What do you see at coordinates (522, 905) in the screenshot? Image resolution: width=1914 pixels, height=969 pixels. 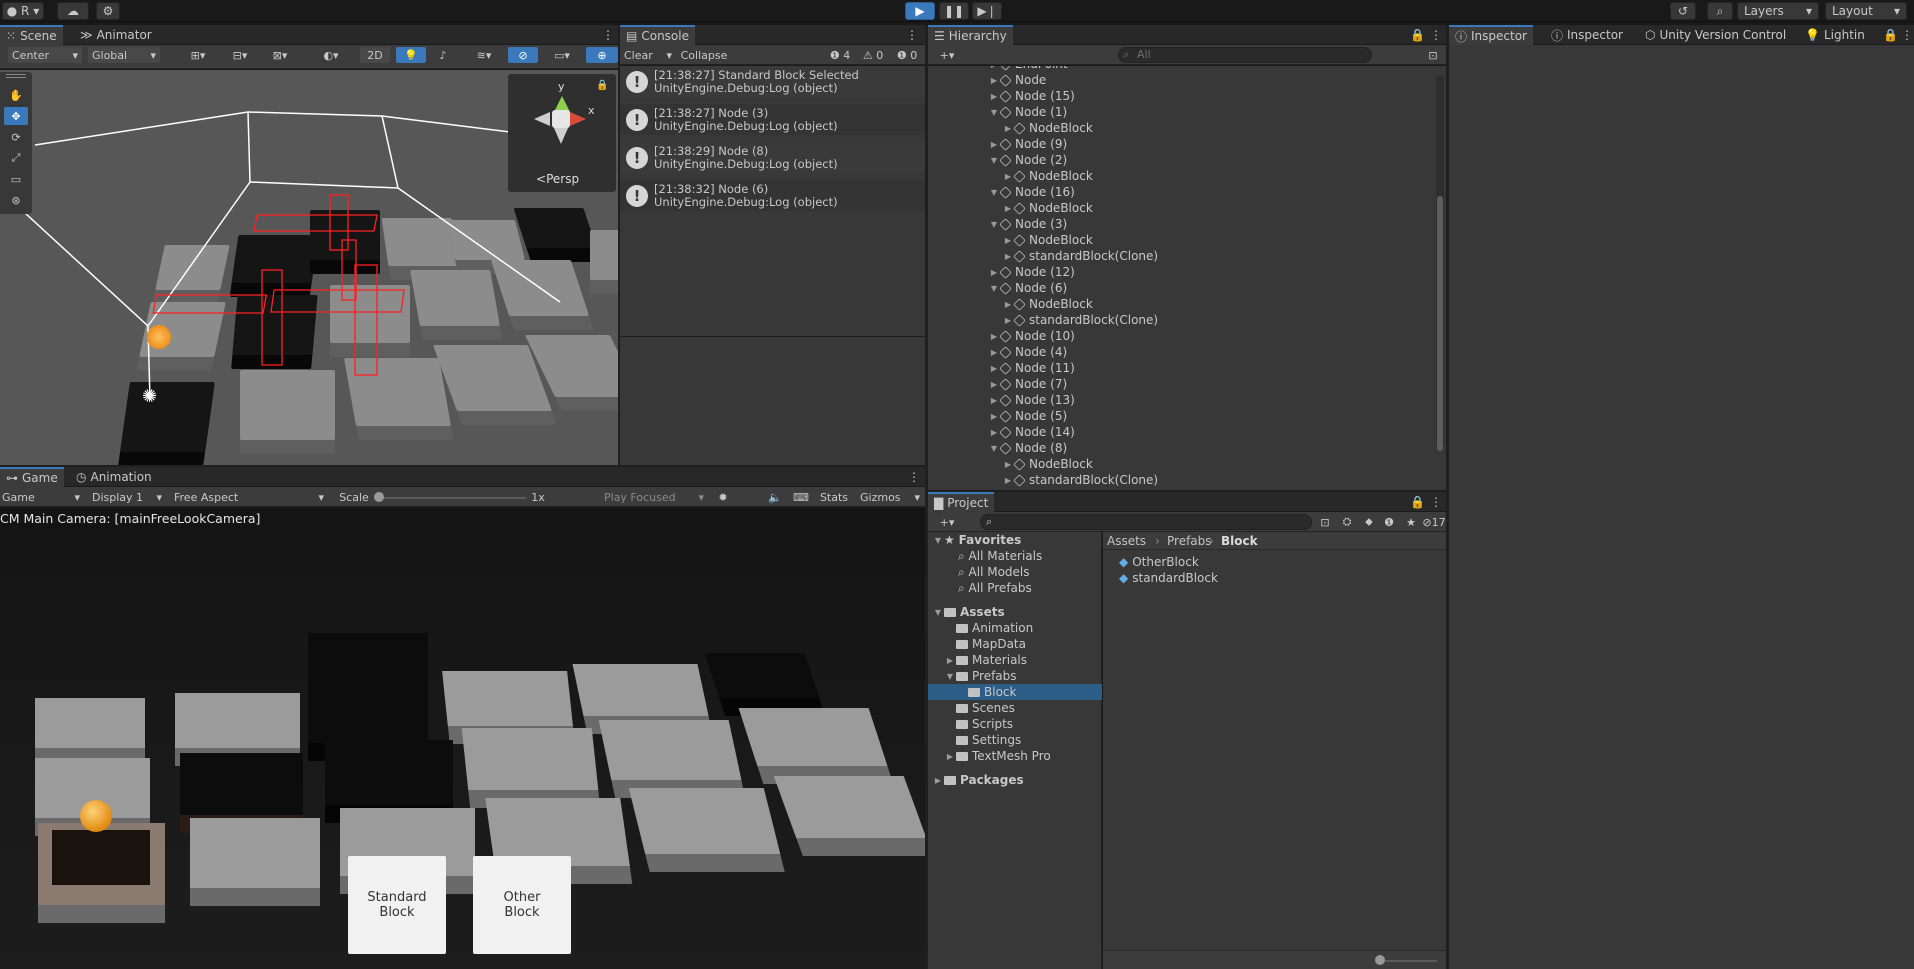 I see `other-block-button: Other Block` at bounding box center [522, 905].